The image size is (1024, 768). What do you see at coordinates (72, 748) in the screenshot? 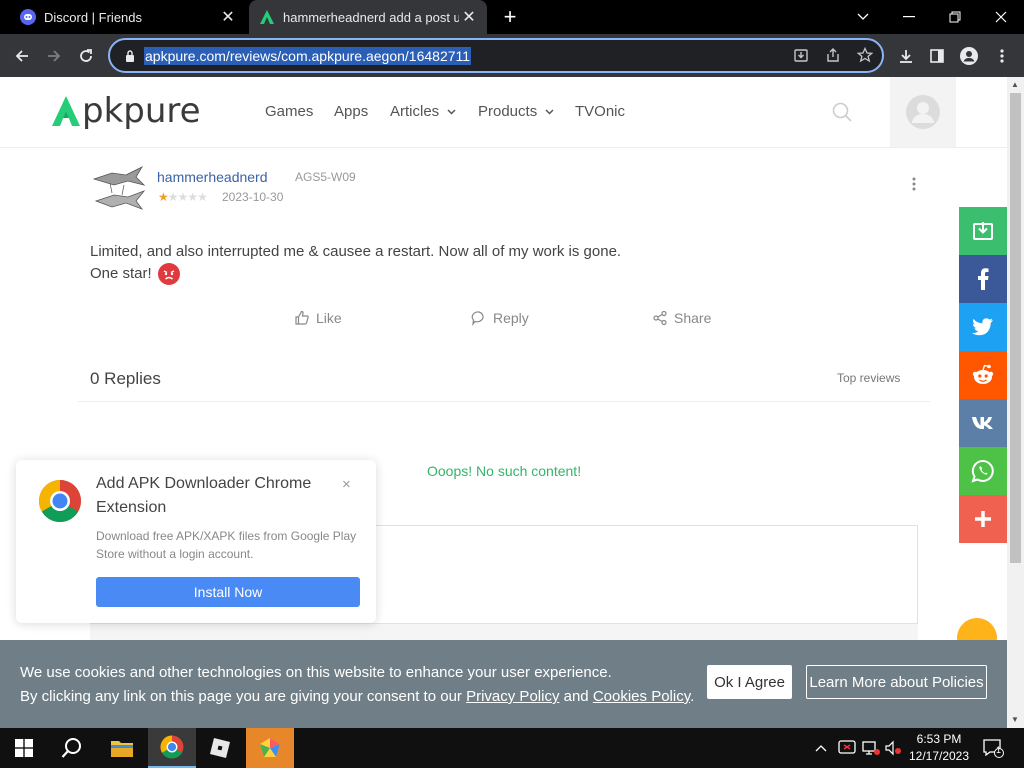
I see `search-taskbar-icon` at bounding box center [72, 748].